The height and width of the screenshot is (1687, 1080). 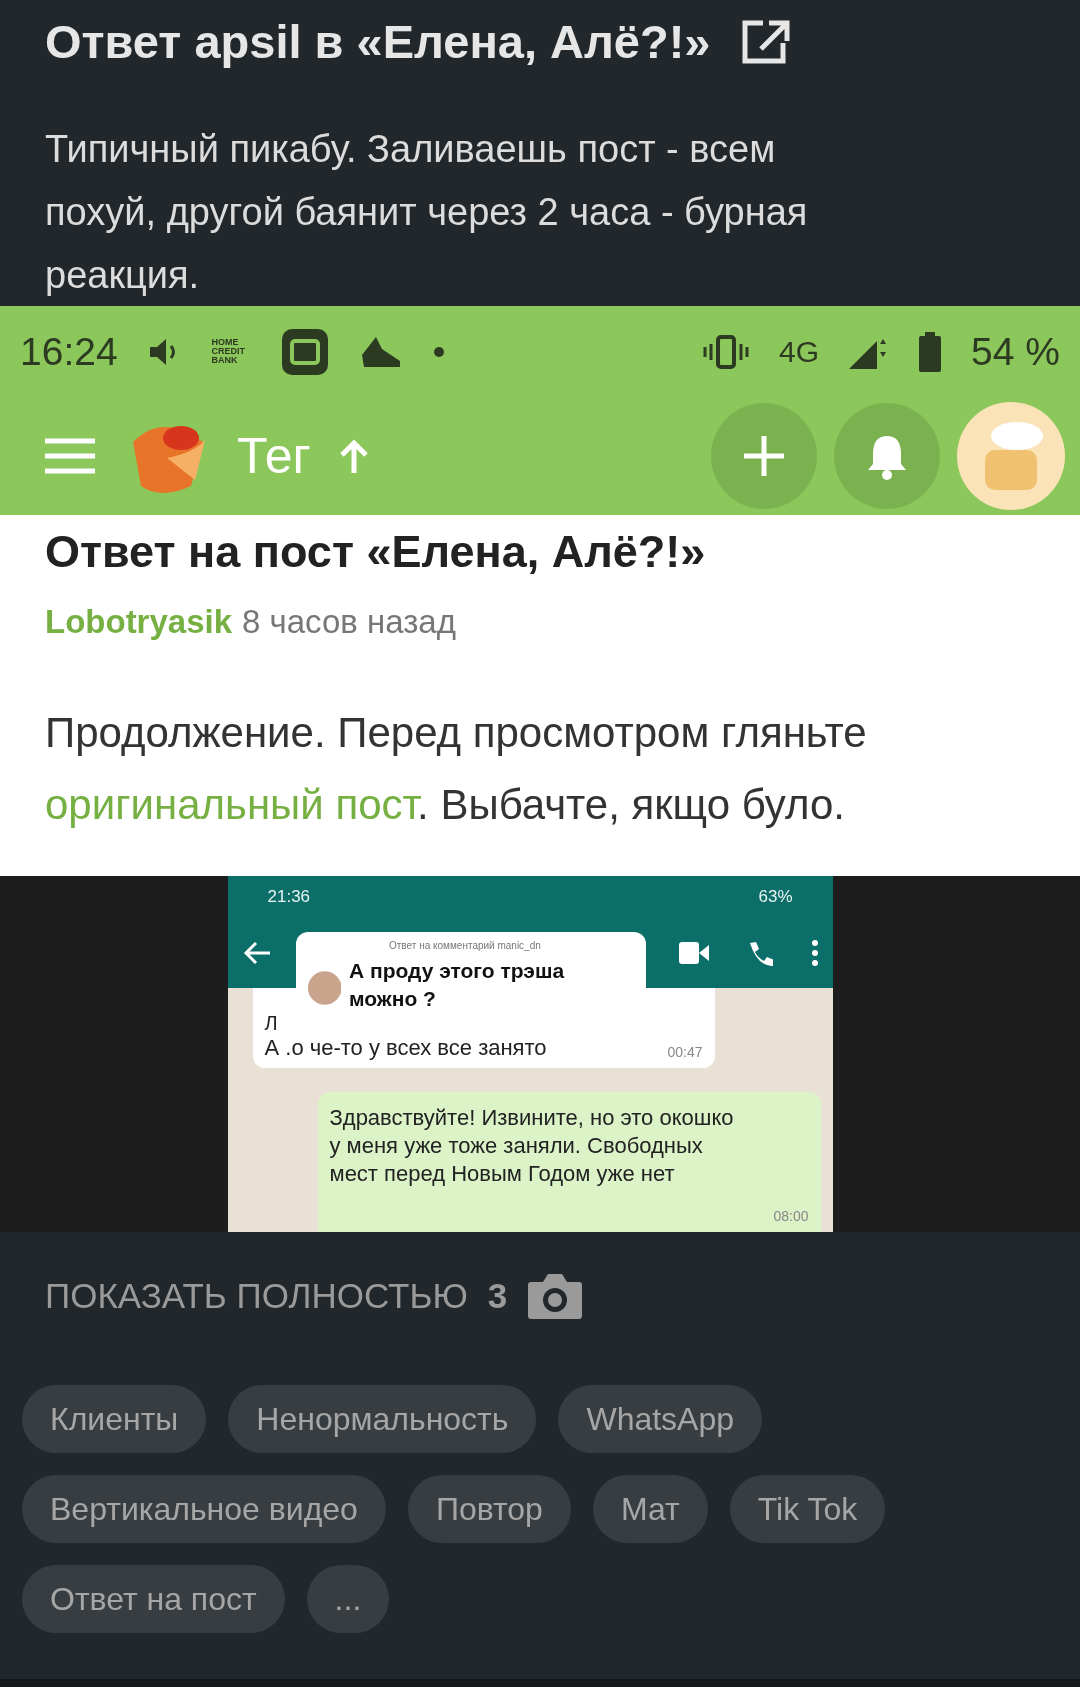 I want to click on contact-name: Л, so click(x=271, y=1023).